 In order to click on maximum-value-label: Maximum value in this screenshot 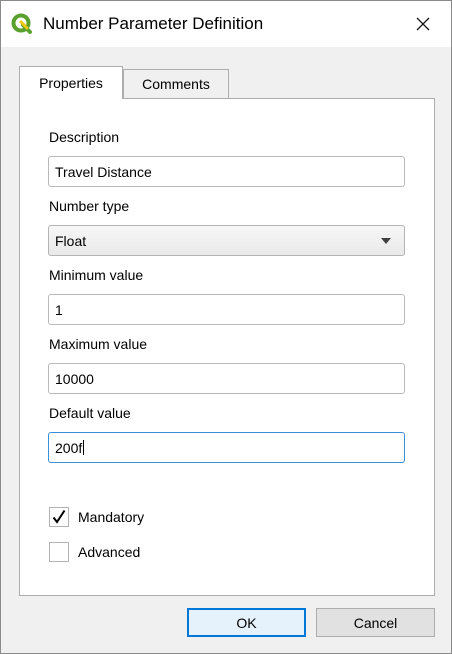, I will do `click(98, 344)`.